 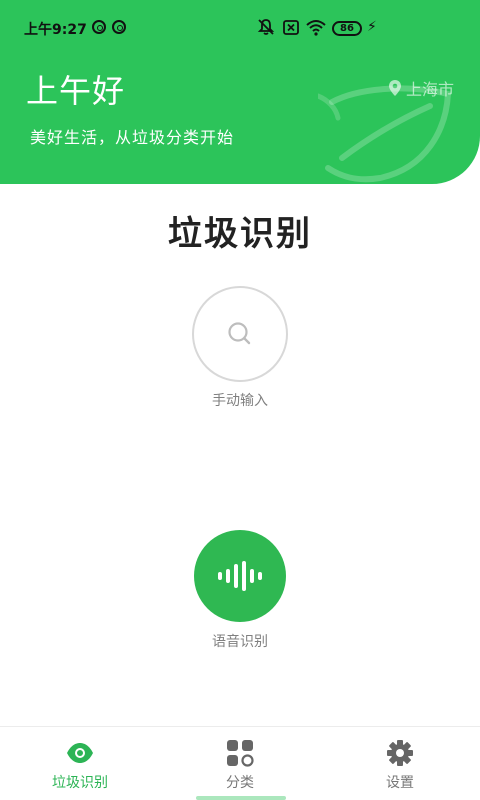 What do you see at coordinates (80, 753) in the screenshot?
I see `eye-icon` at bounding box center [80, 753].